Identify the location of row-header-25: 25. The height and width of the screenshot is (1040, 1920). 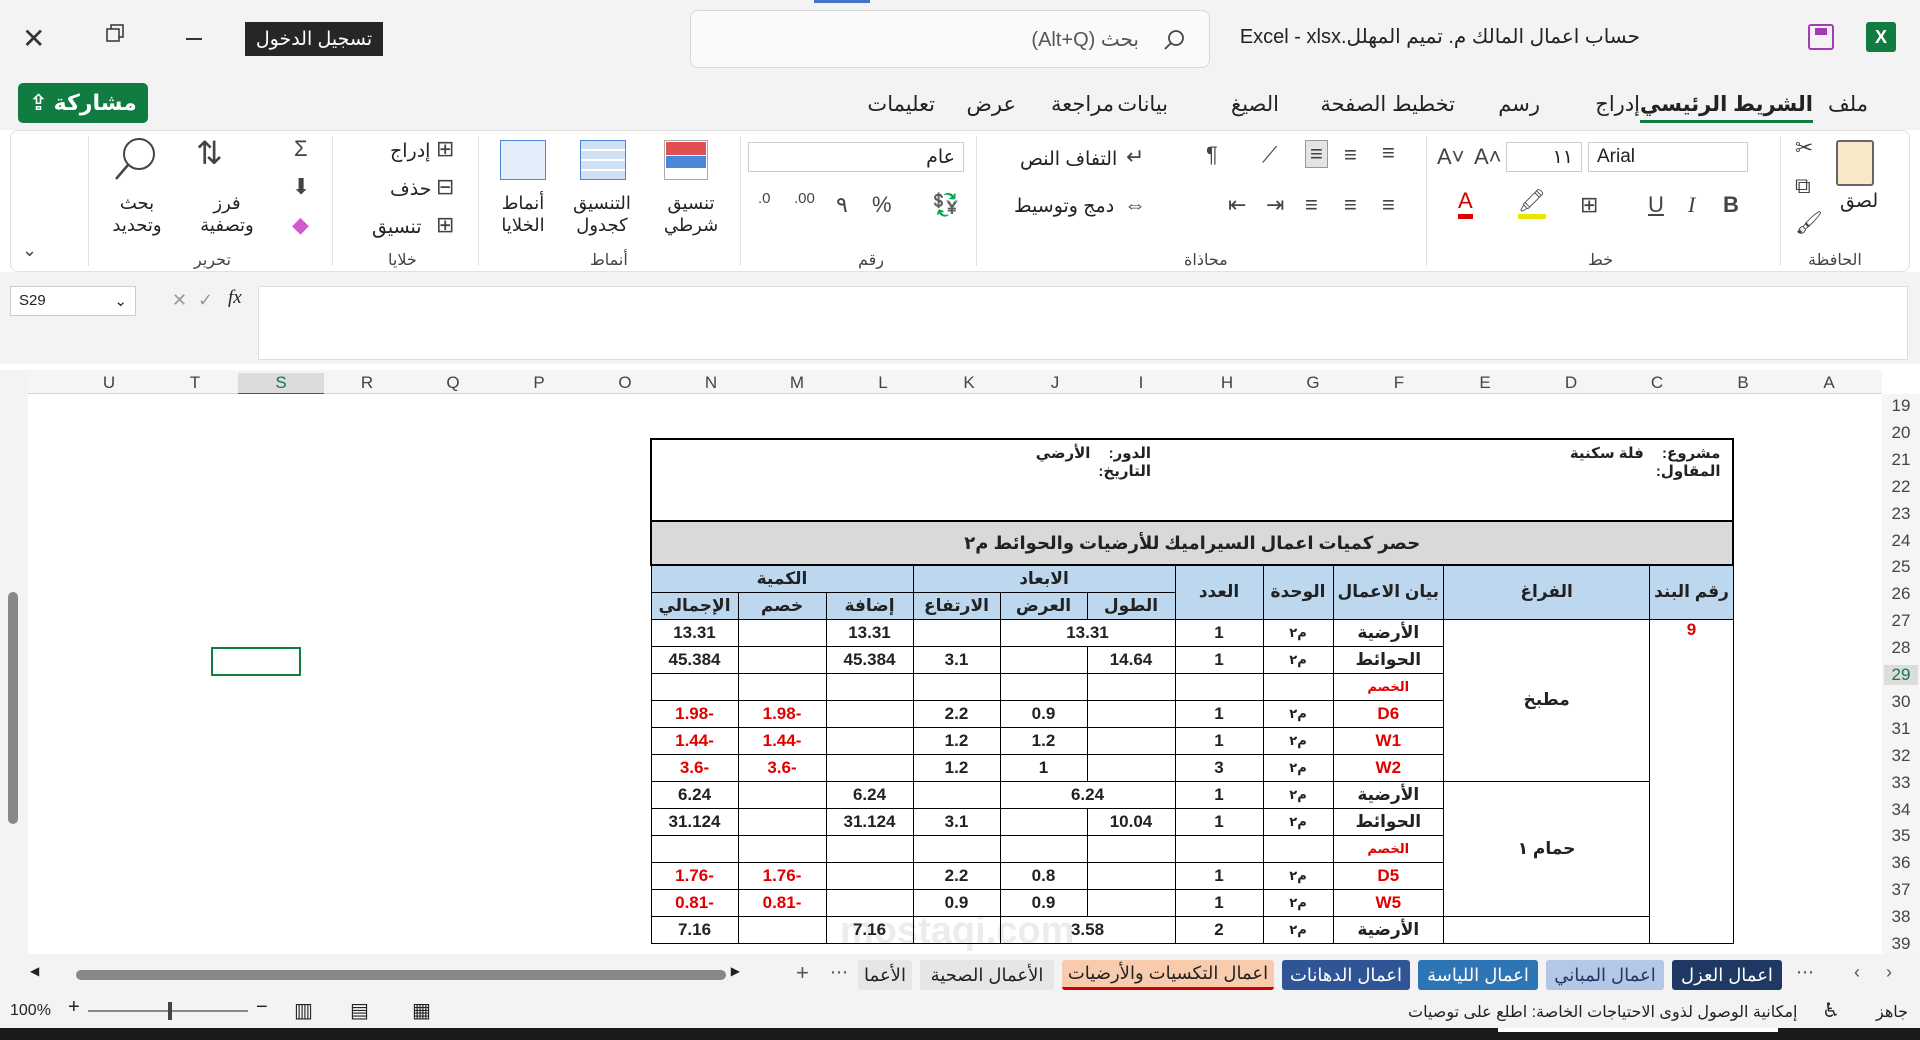
(1901, 567).